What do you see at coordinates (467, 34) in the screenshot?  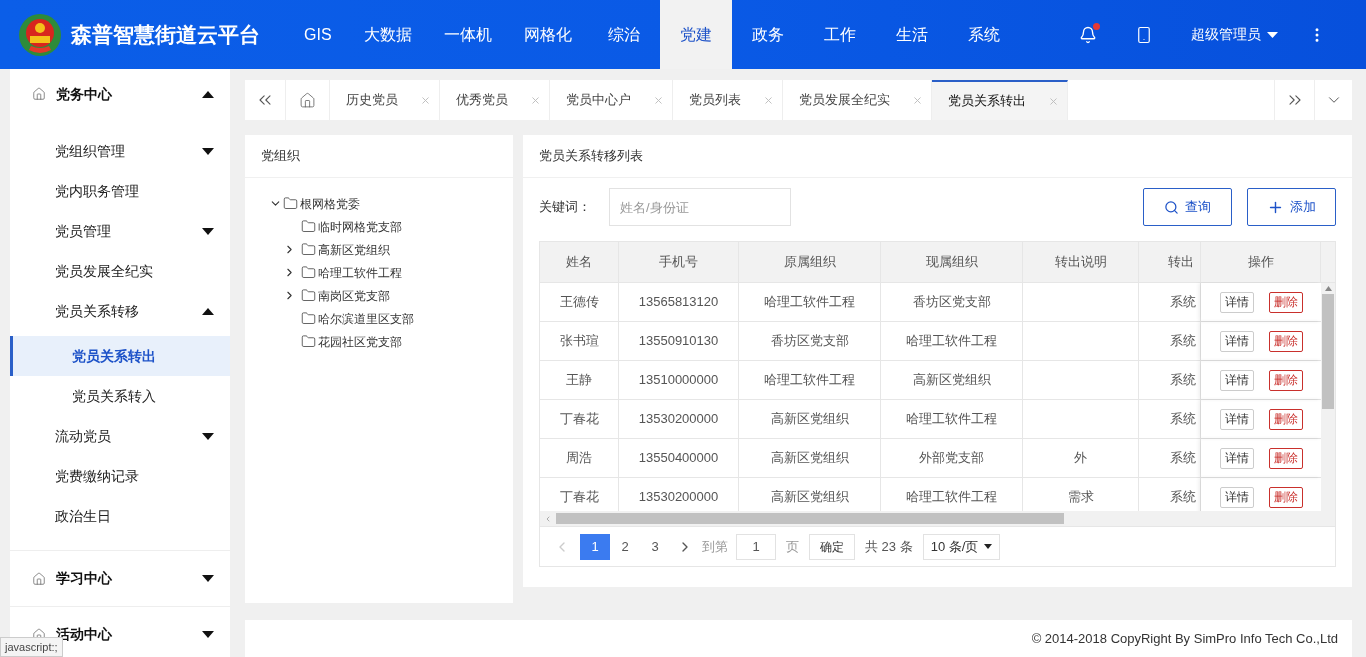 I see `nav-tab: 一体机` at bounding box center [467, 34].